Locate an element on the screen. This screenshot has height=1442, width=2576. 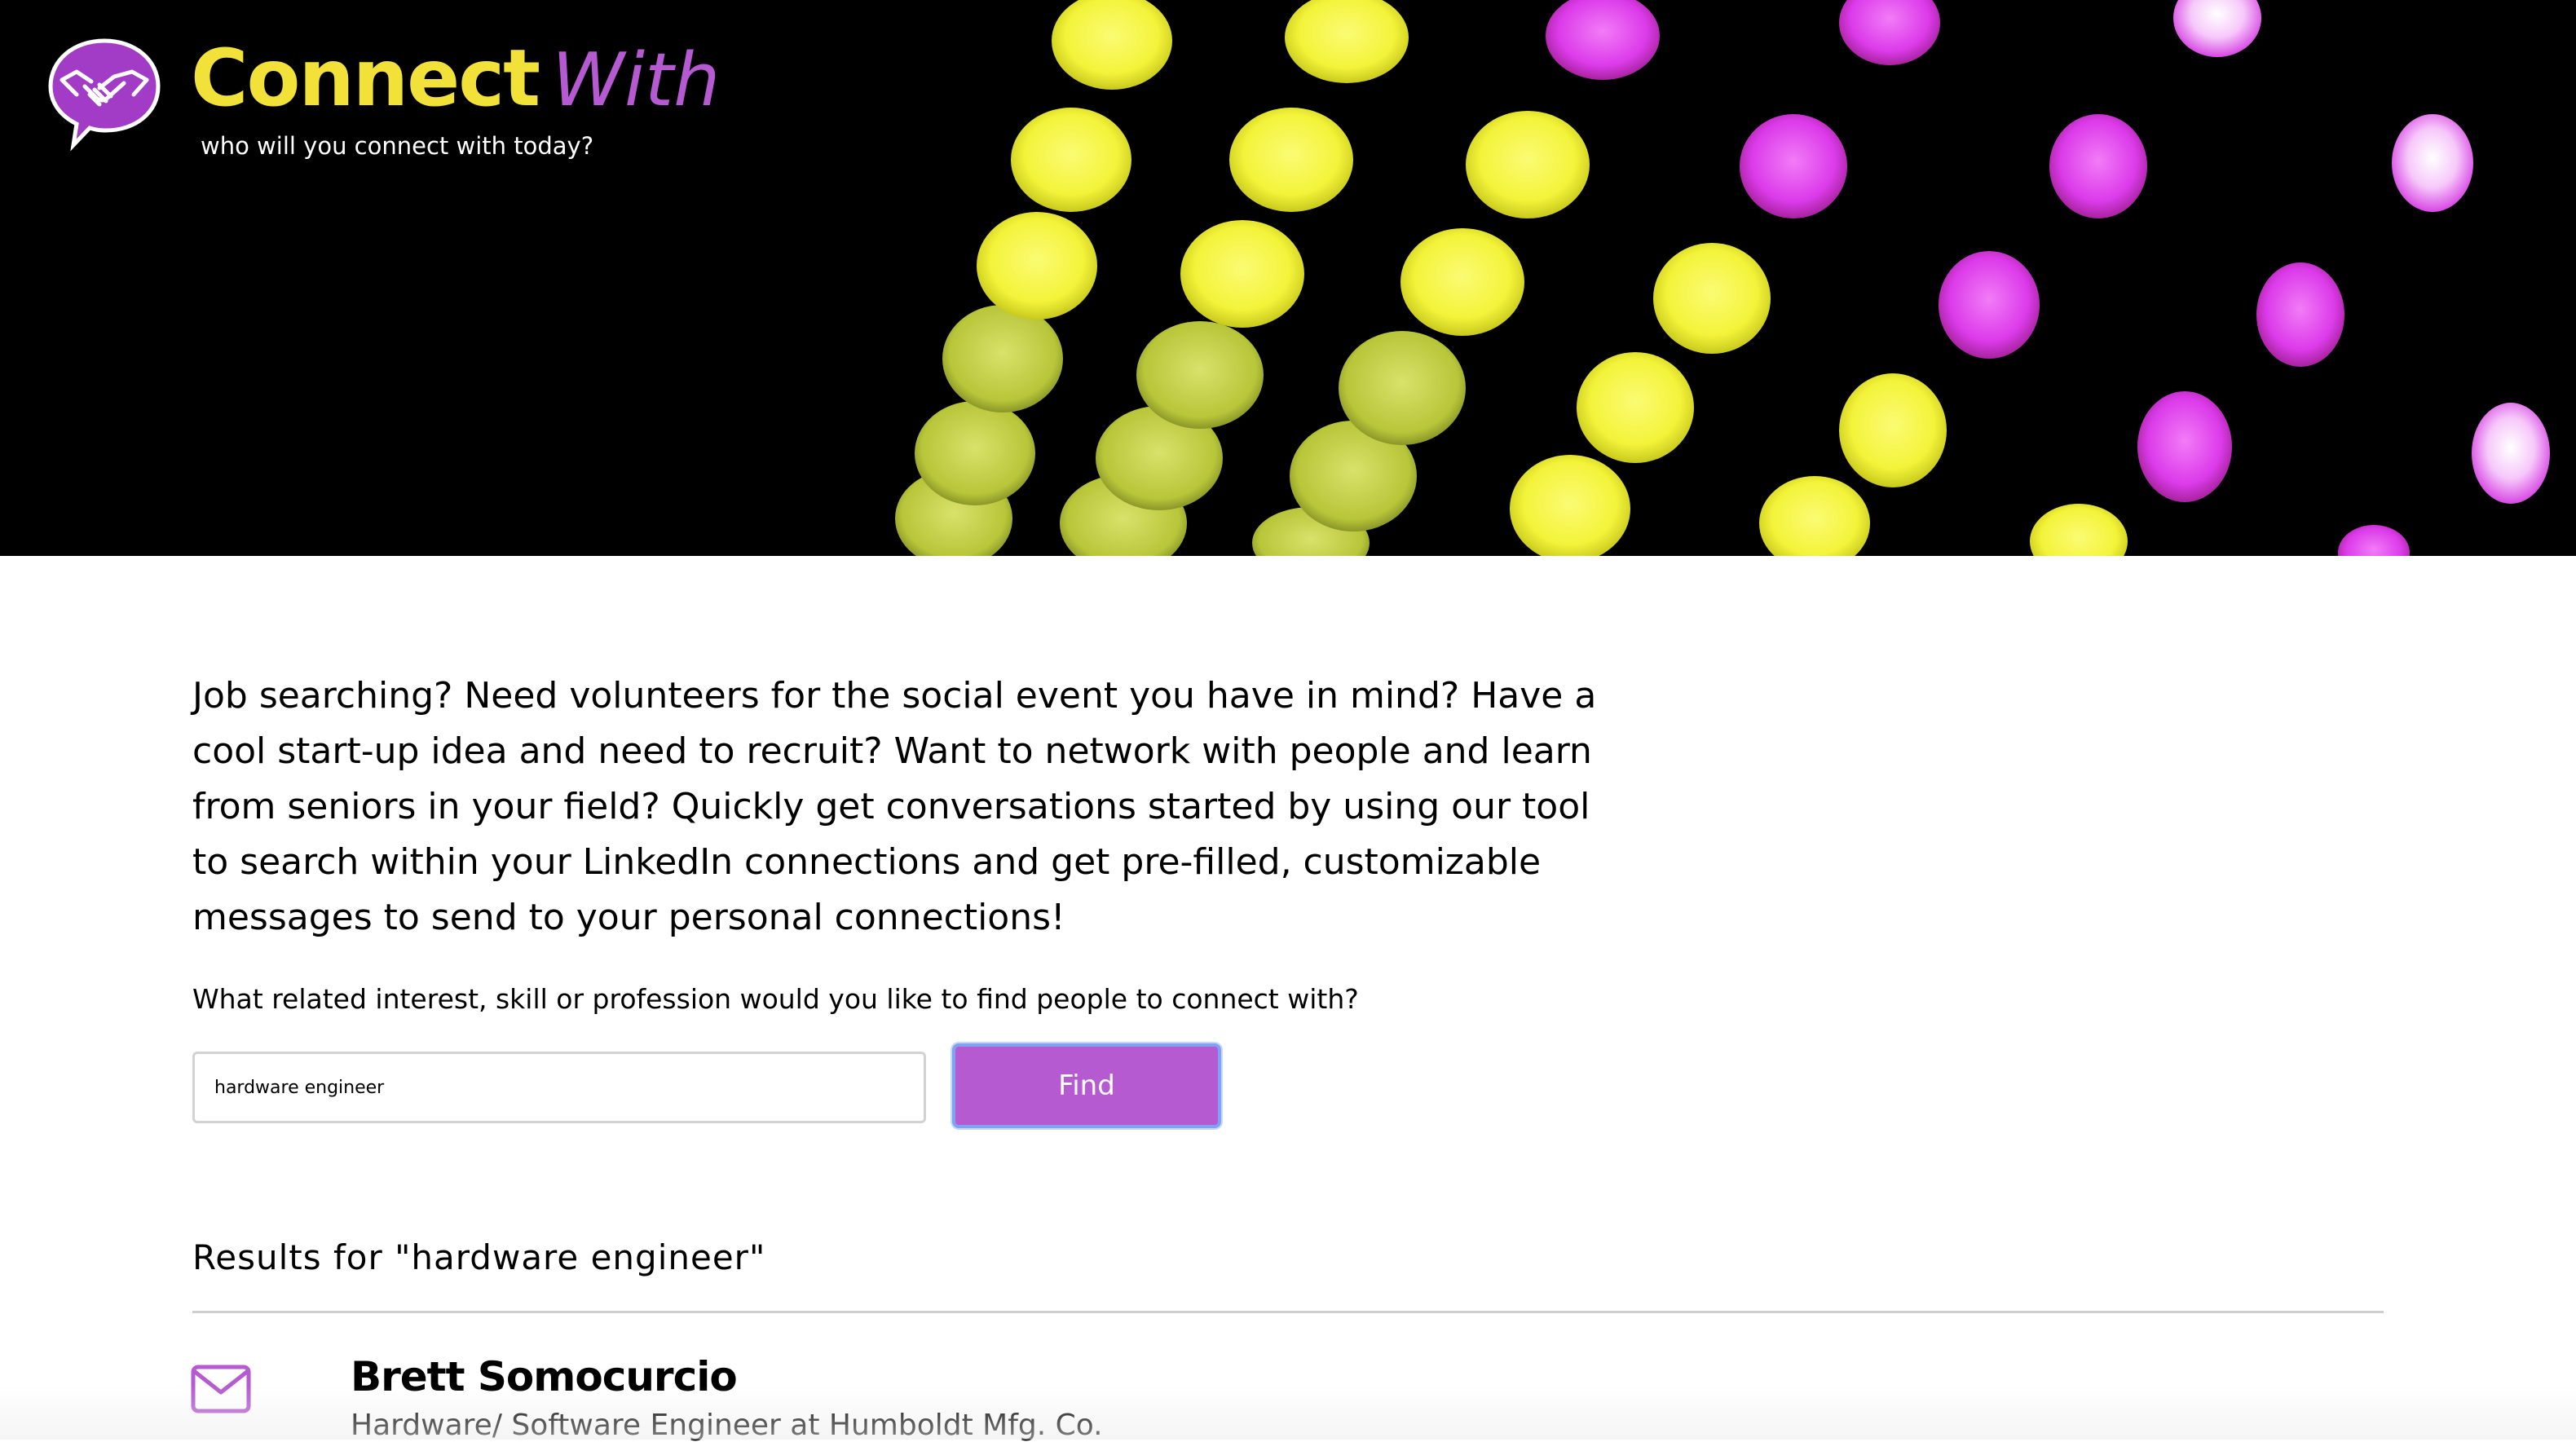
search-input is located at coordinates (559, 1087).